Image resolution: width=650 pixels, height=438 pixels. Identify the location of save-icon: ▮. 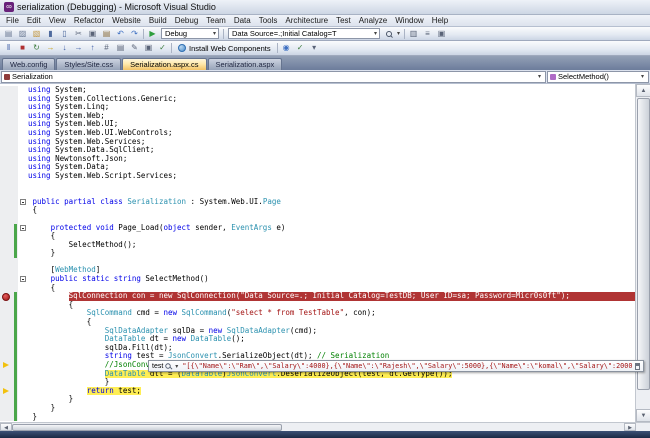
(50, 34).